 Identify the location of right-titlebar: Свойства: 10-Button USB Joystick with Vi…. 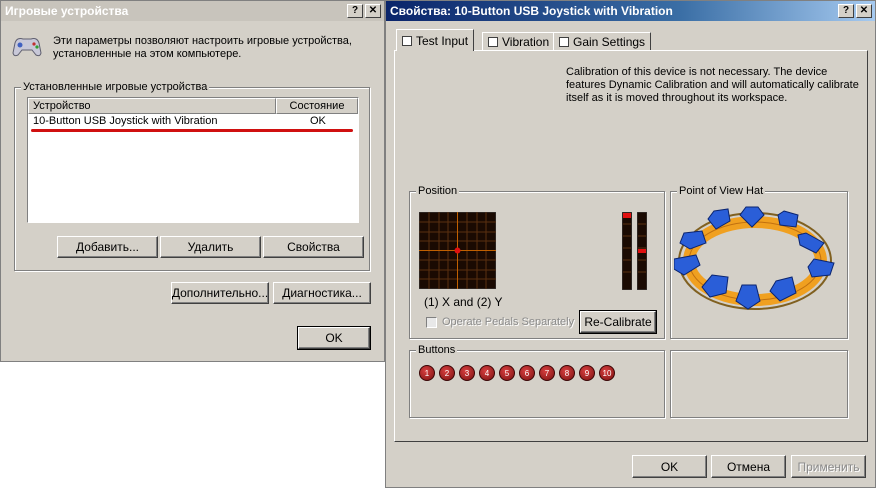
(630, 11).